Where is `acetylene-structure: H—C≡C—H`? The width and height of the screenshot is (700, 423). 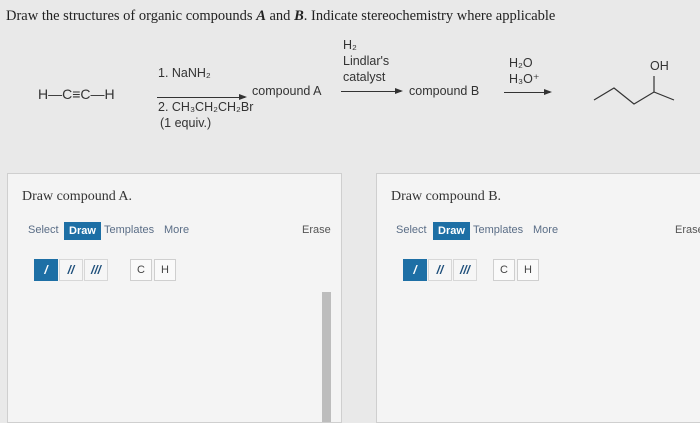 acetylene-structure: H—C≡C—H is located at coordinates (76, 94).